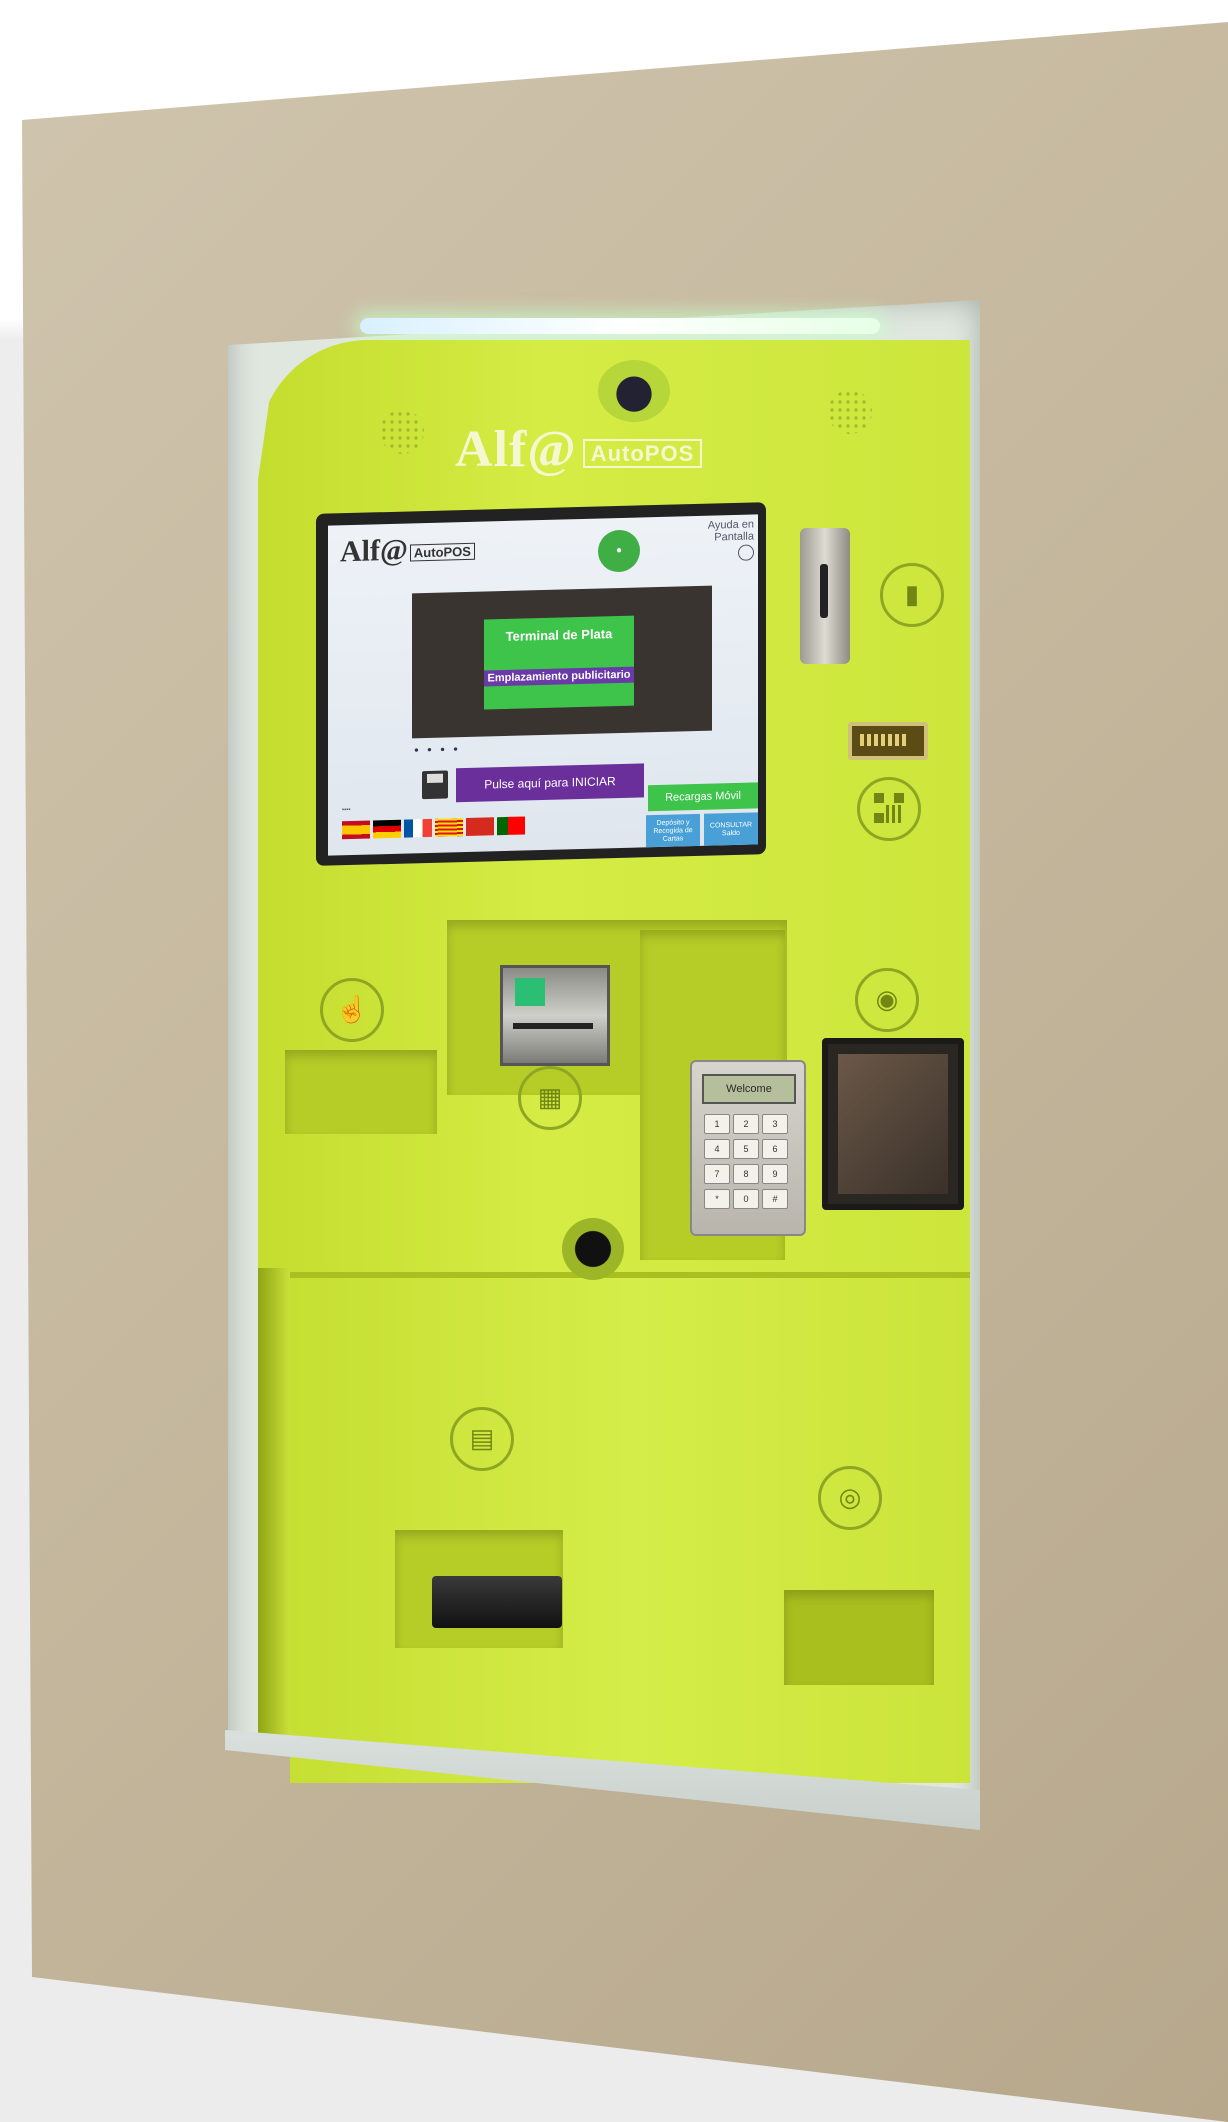  Describe the element at coordinates (825, 596) in the screenshot. I see `card-reader-slot` at that location.